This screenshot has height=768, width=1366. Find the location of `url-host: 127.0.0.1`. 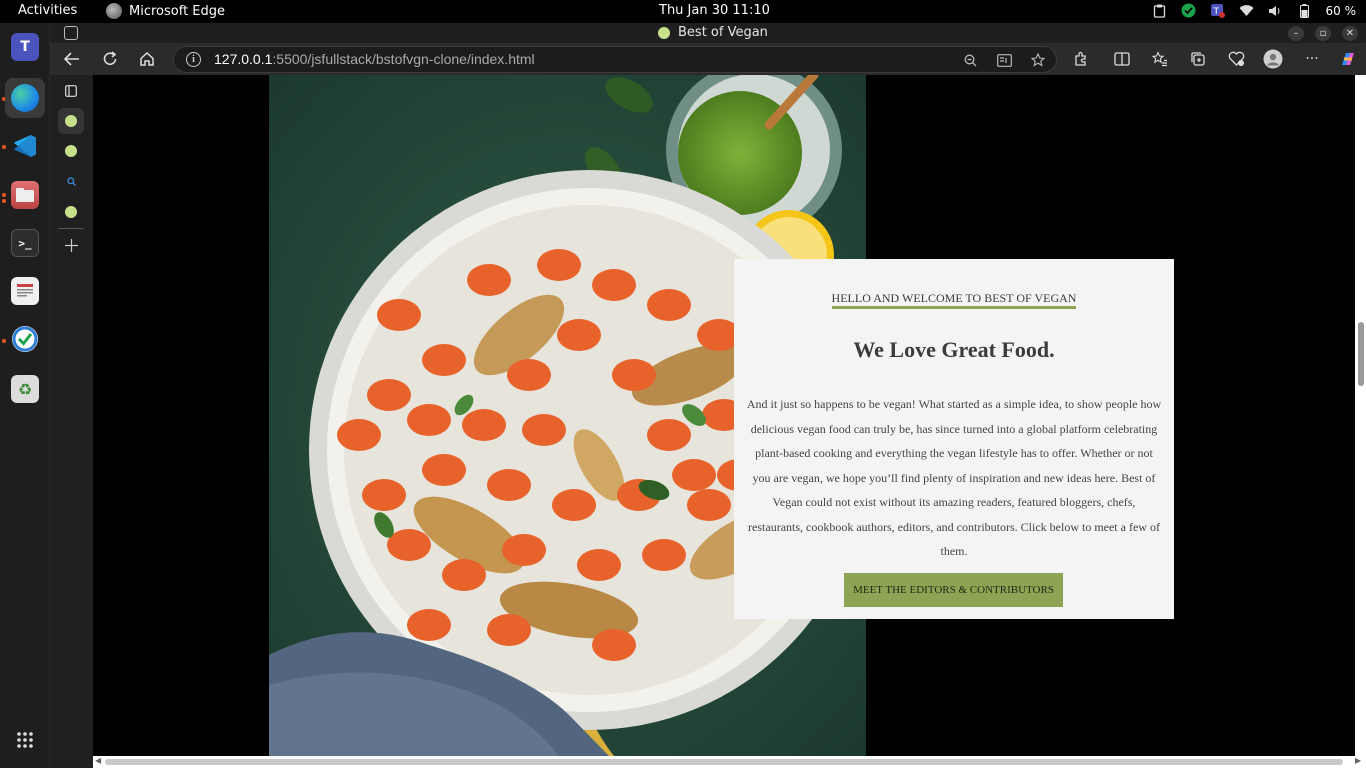

url-host: 127.0.0.1 is located at coordinates (243, 59).